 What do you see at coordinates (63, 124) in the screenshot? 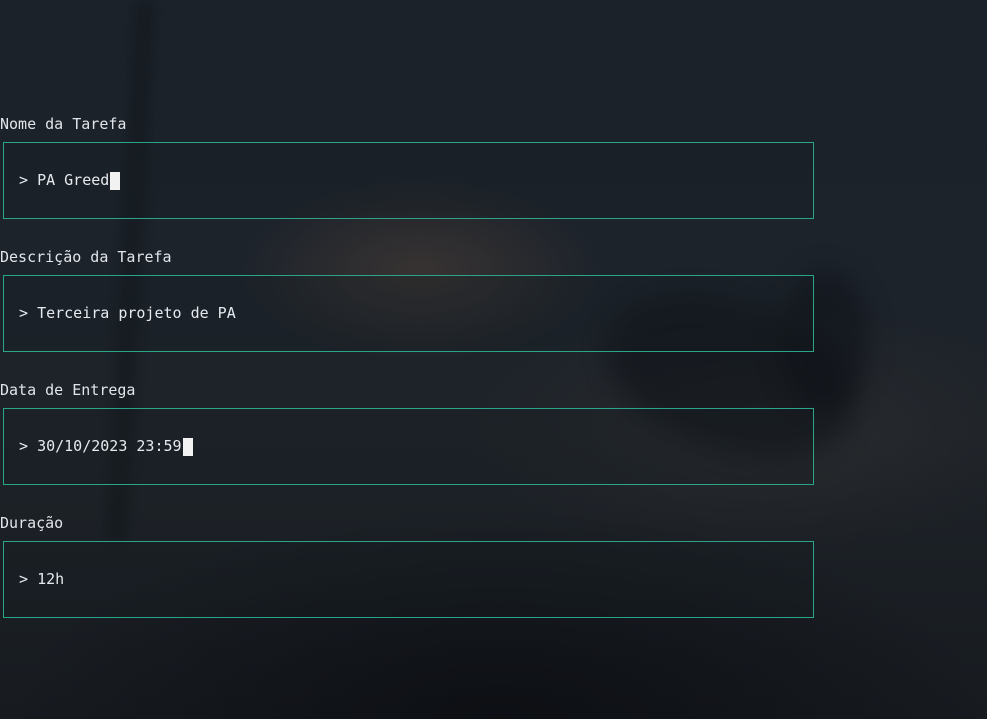
I see `task-name-label: Nome da Tarefa` at bounding box center [63, 124].